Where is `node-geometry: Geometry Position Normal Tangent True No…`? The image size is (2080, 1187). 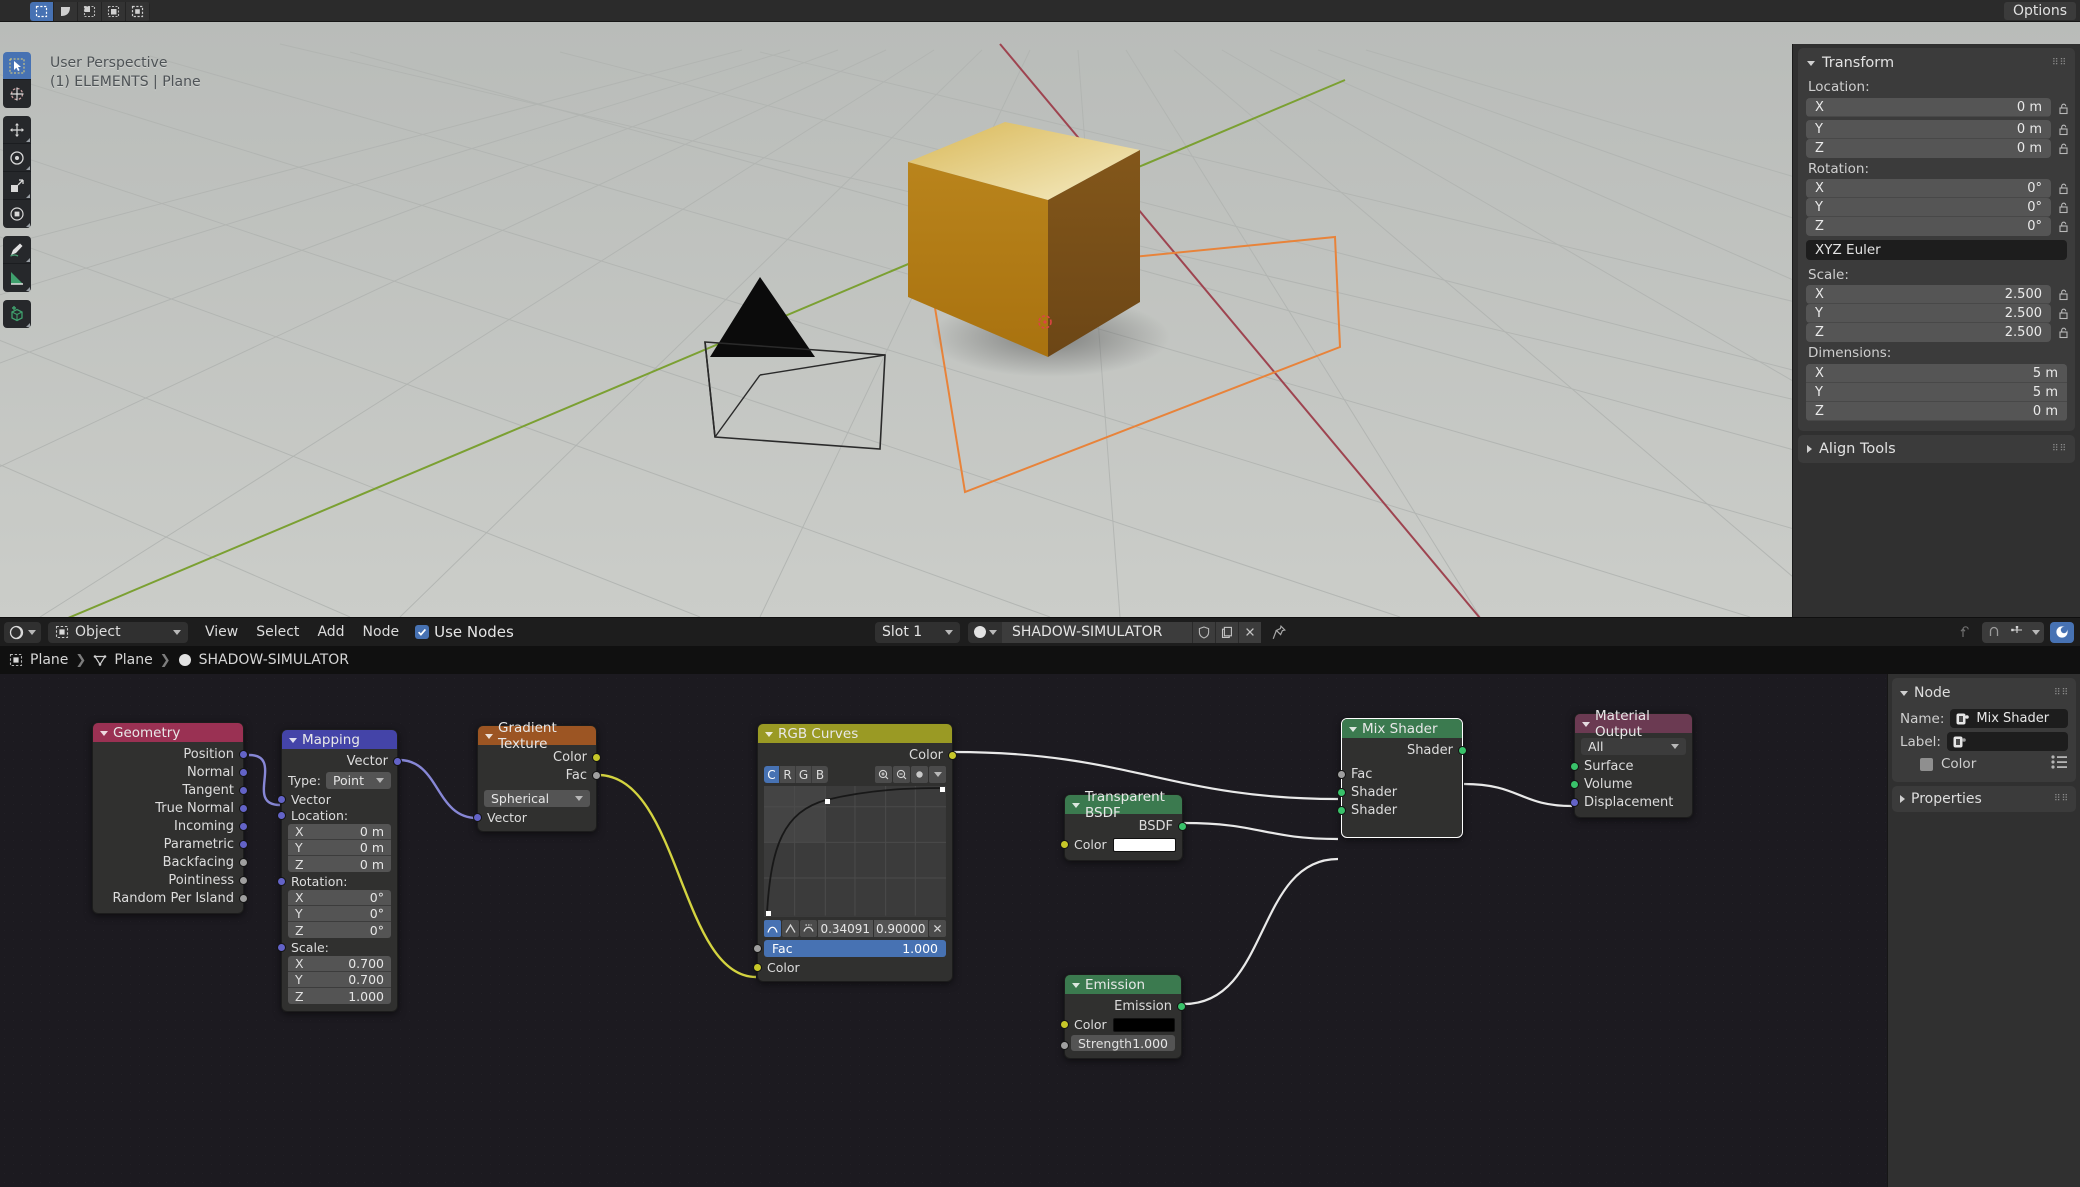 node-geometry: Geometry Position Normal Tangent True No… is located at coordinates (170, 818).